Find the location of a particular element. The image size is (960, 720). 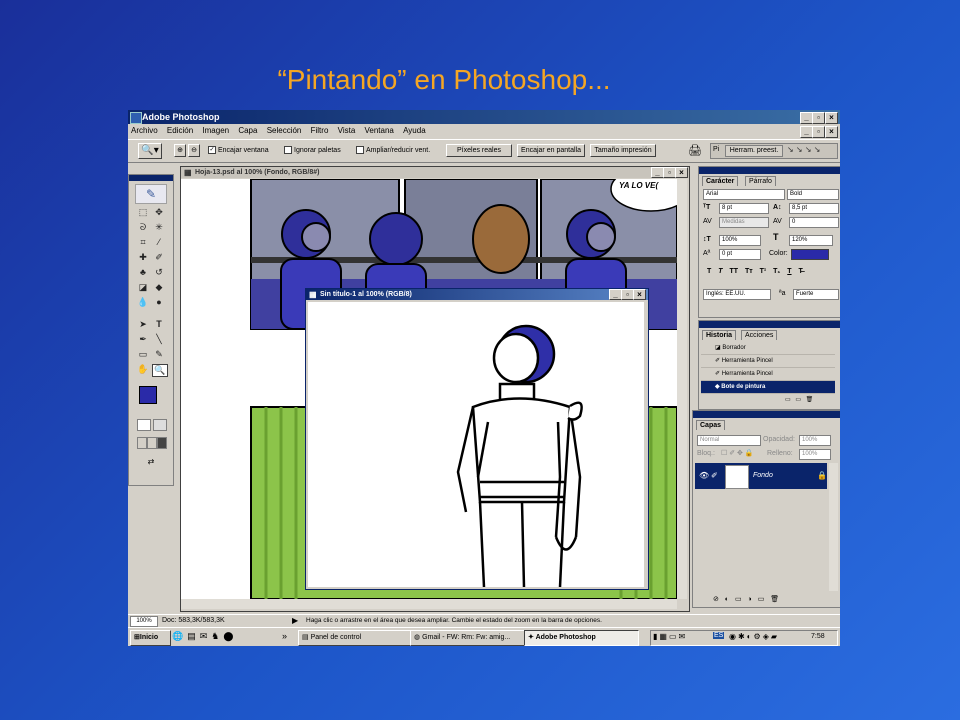

encajar-pantalla-button: Encajar en pantalla is located at coordinates (551, 150).